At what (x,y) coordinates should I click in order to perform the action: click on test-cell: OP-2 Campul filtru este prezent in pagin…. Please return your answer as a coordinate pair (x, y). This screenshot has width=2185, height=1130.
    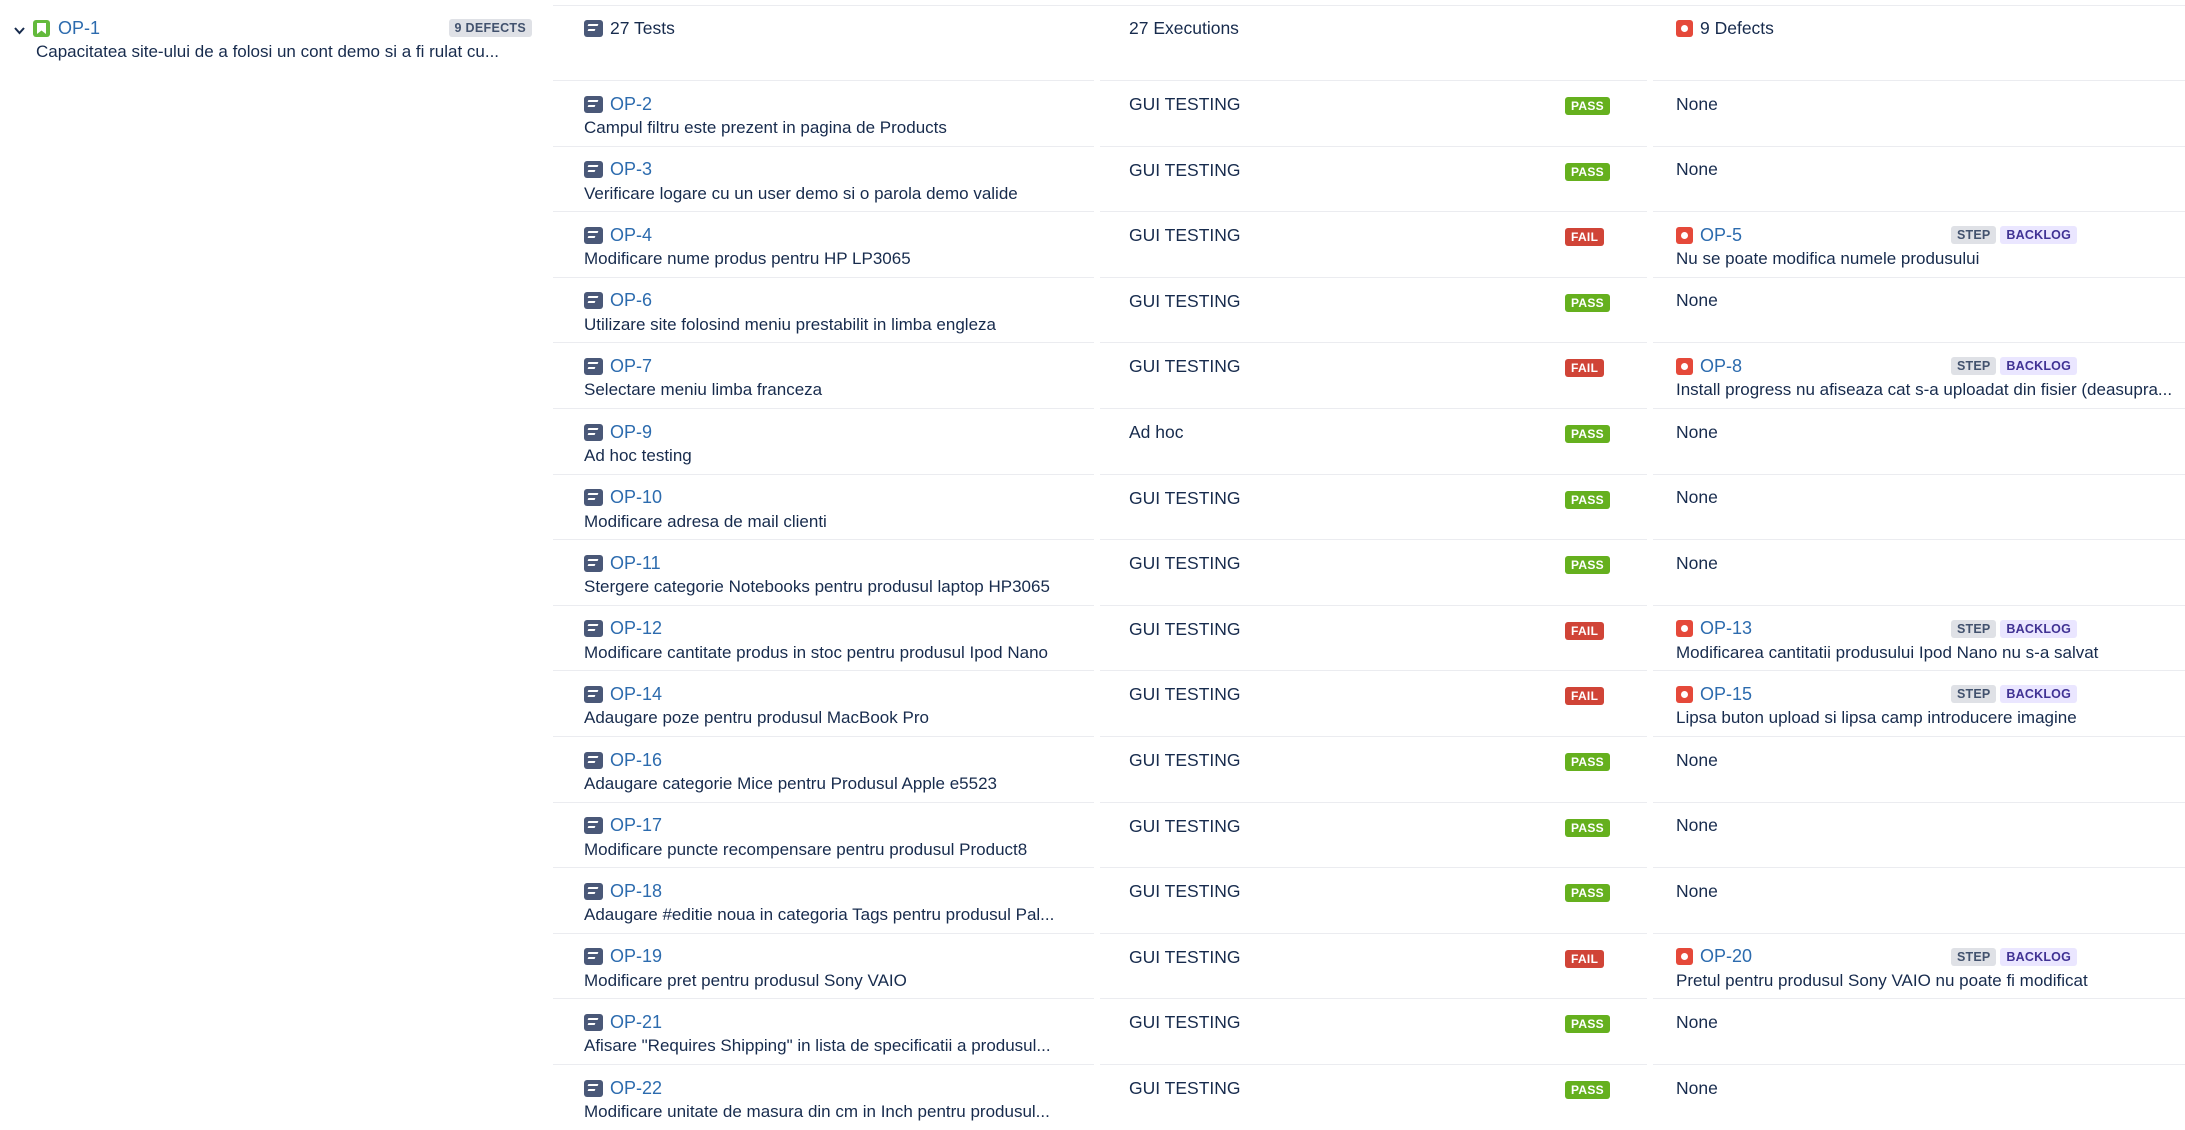
    Looking at the image, I should click on (854, 115).